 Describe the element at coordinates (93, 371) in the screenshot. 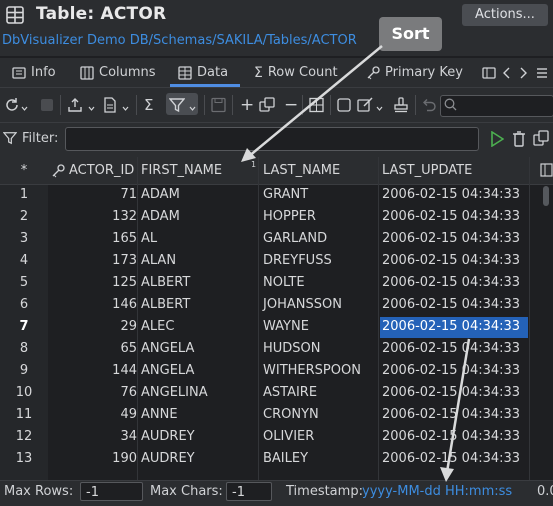

I see `cell-actor-id: 144` at that location.